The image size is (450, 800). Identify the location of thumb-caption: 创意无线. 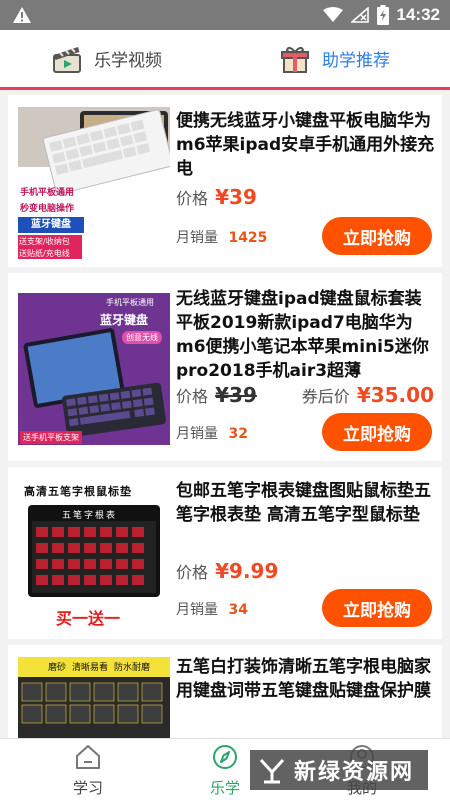
(142, 337).